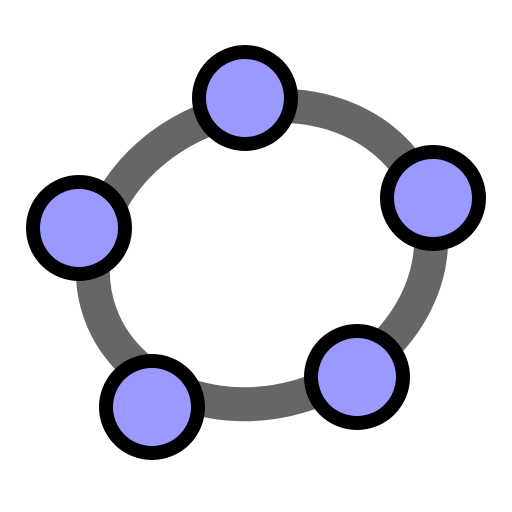 The width and height of the screenshot is (512, 512). Describe the element at coordinates (433, 198) in the screenshot. I see `logo-point-right` at that location.